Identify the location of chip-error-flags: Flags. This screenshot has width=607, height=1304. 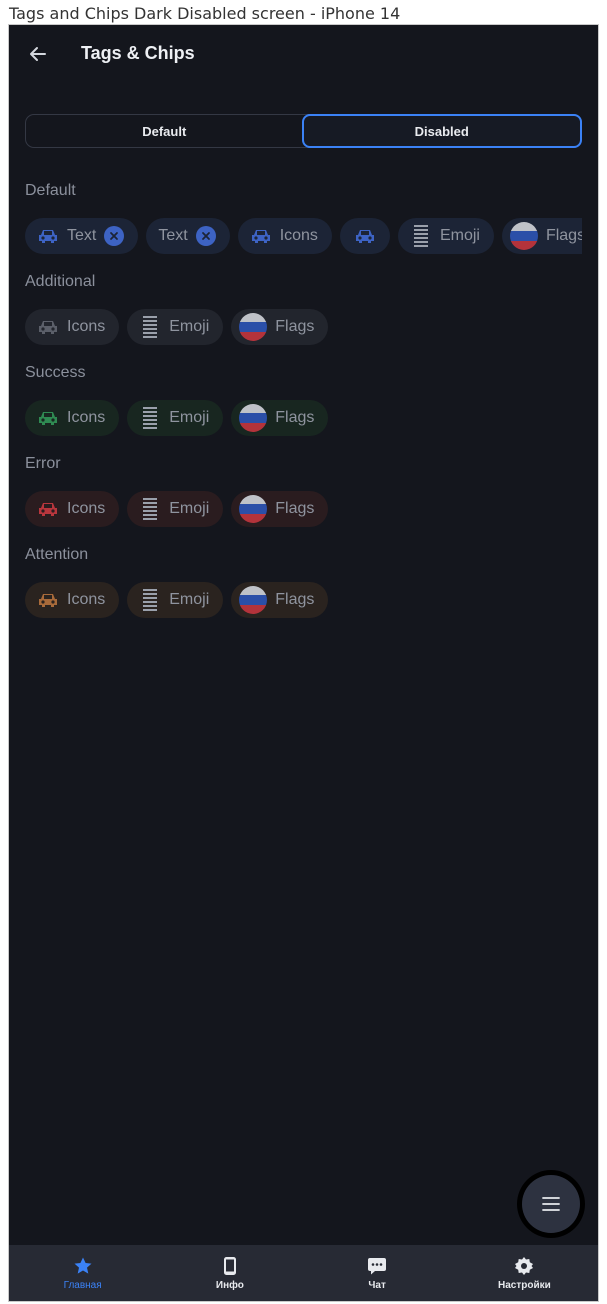
(280, 509).